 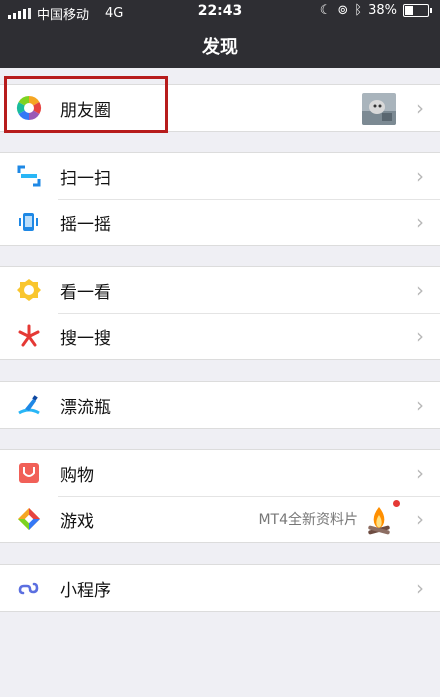 What do you see at coordinates (220, 473) in the screenshot?
I see `row-shopping: 购物 ›` at bounding box center [220, 473].